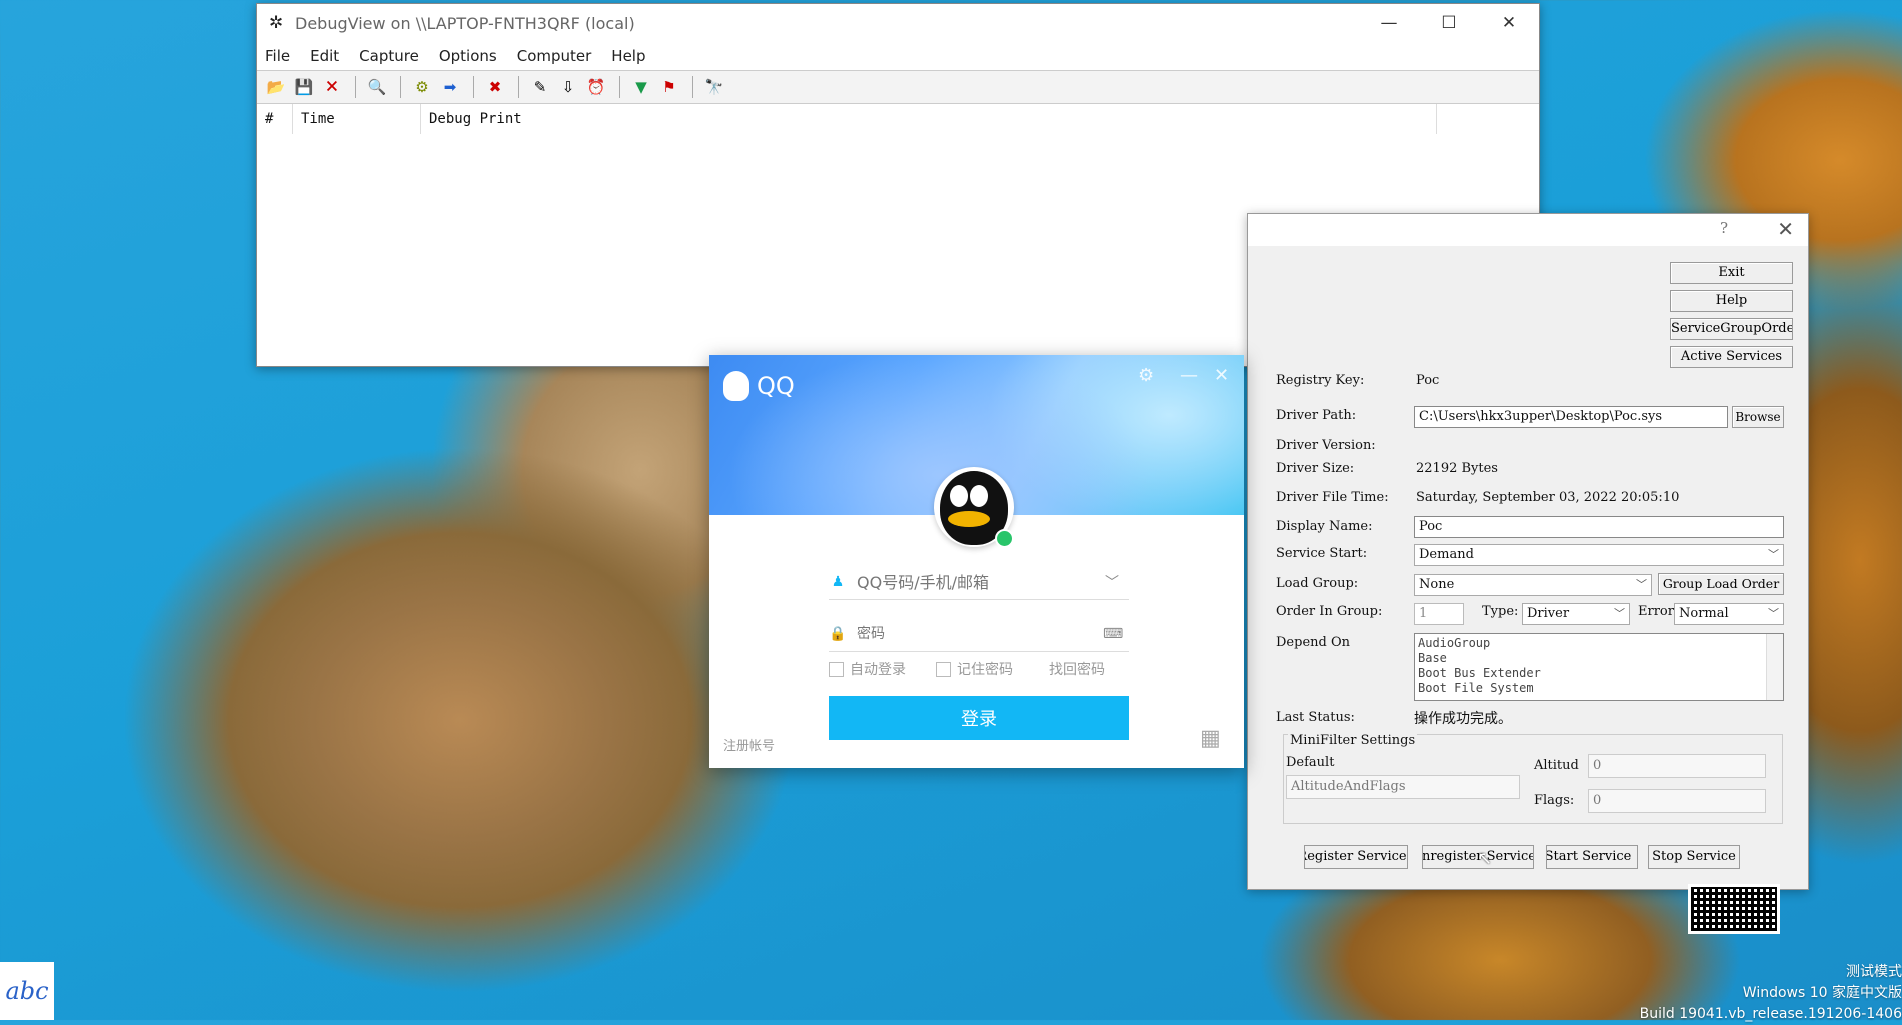 Image resolution: width=1902 pixels, height=1025 pixels. I want to click on clear-icon: ✖, so click(495, 87).